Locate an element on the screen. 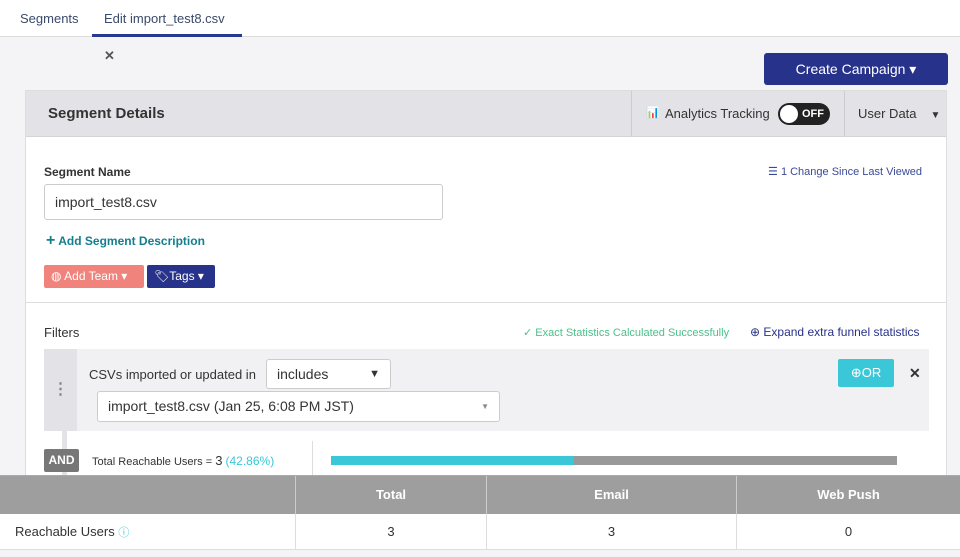 The image size is (960, 557). drag-handle-icon: ⋮ is located at coordinates (60, 390).